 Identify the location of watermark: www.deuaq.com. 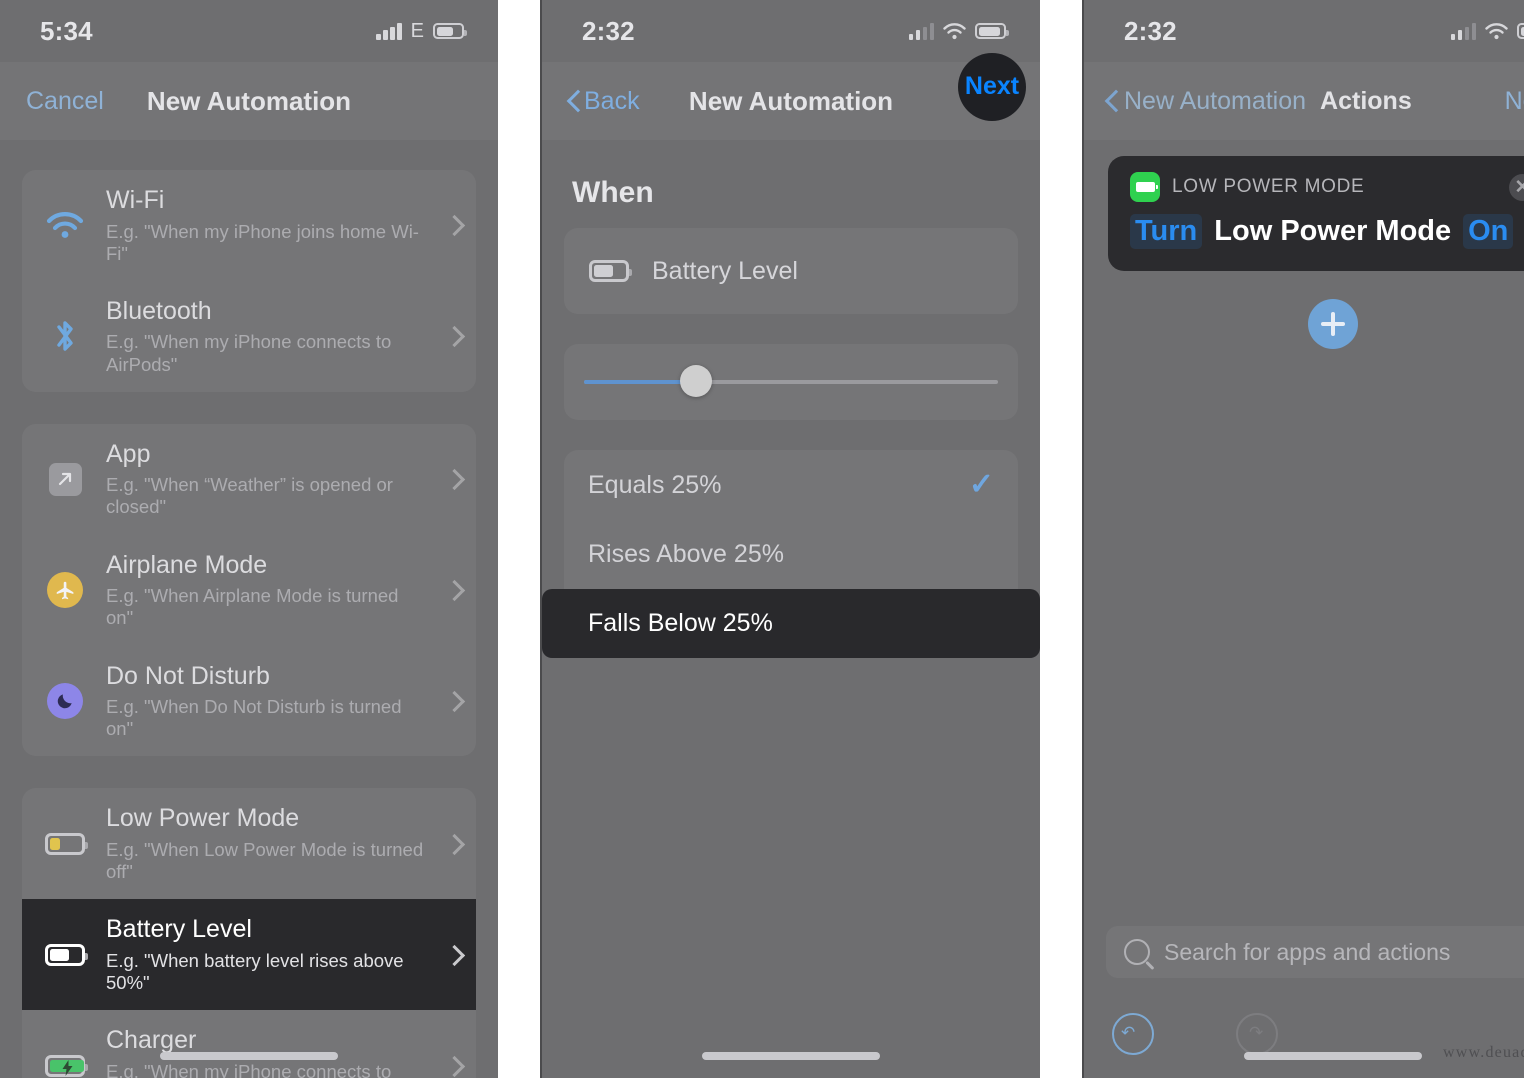
(1483, 1052).